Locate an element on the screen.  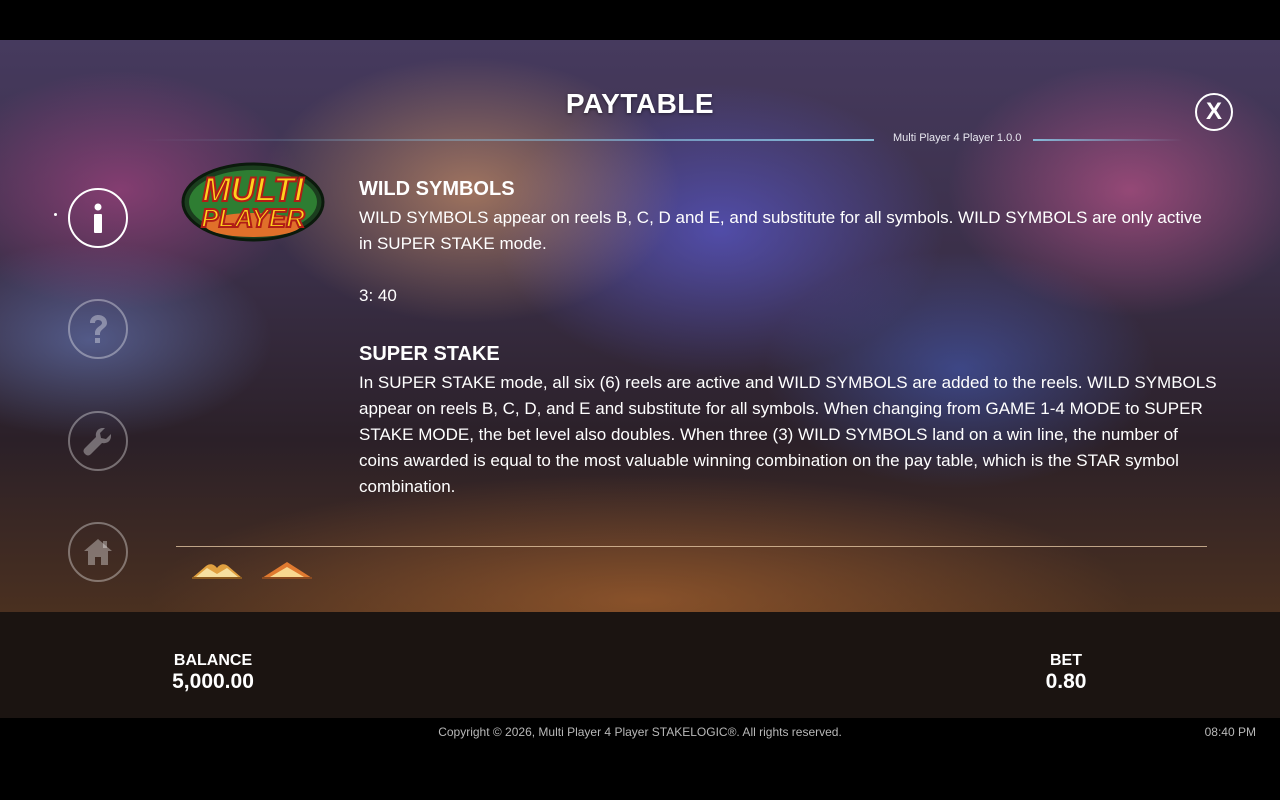
info-icon is located at coordinates (98, 218).